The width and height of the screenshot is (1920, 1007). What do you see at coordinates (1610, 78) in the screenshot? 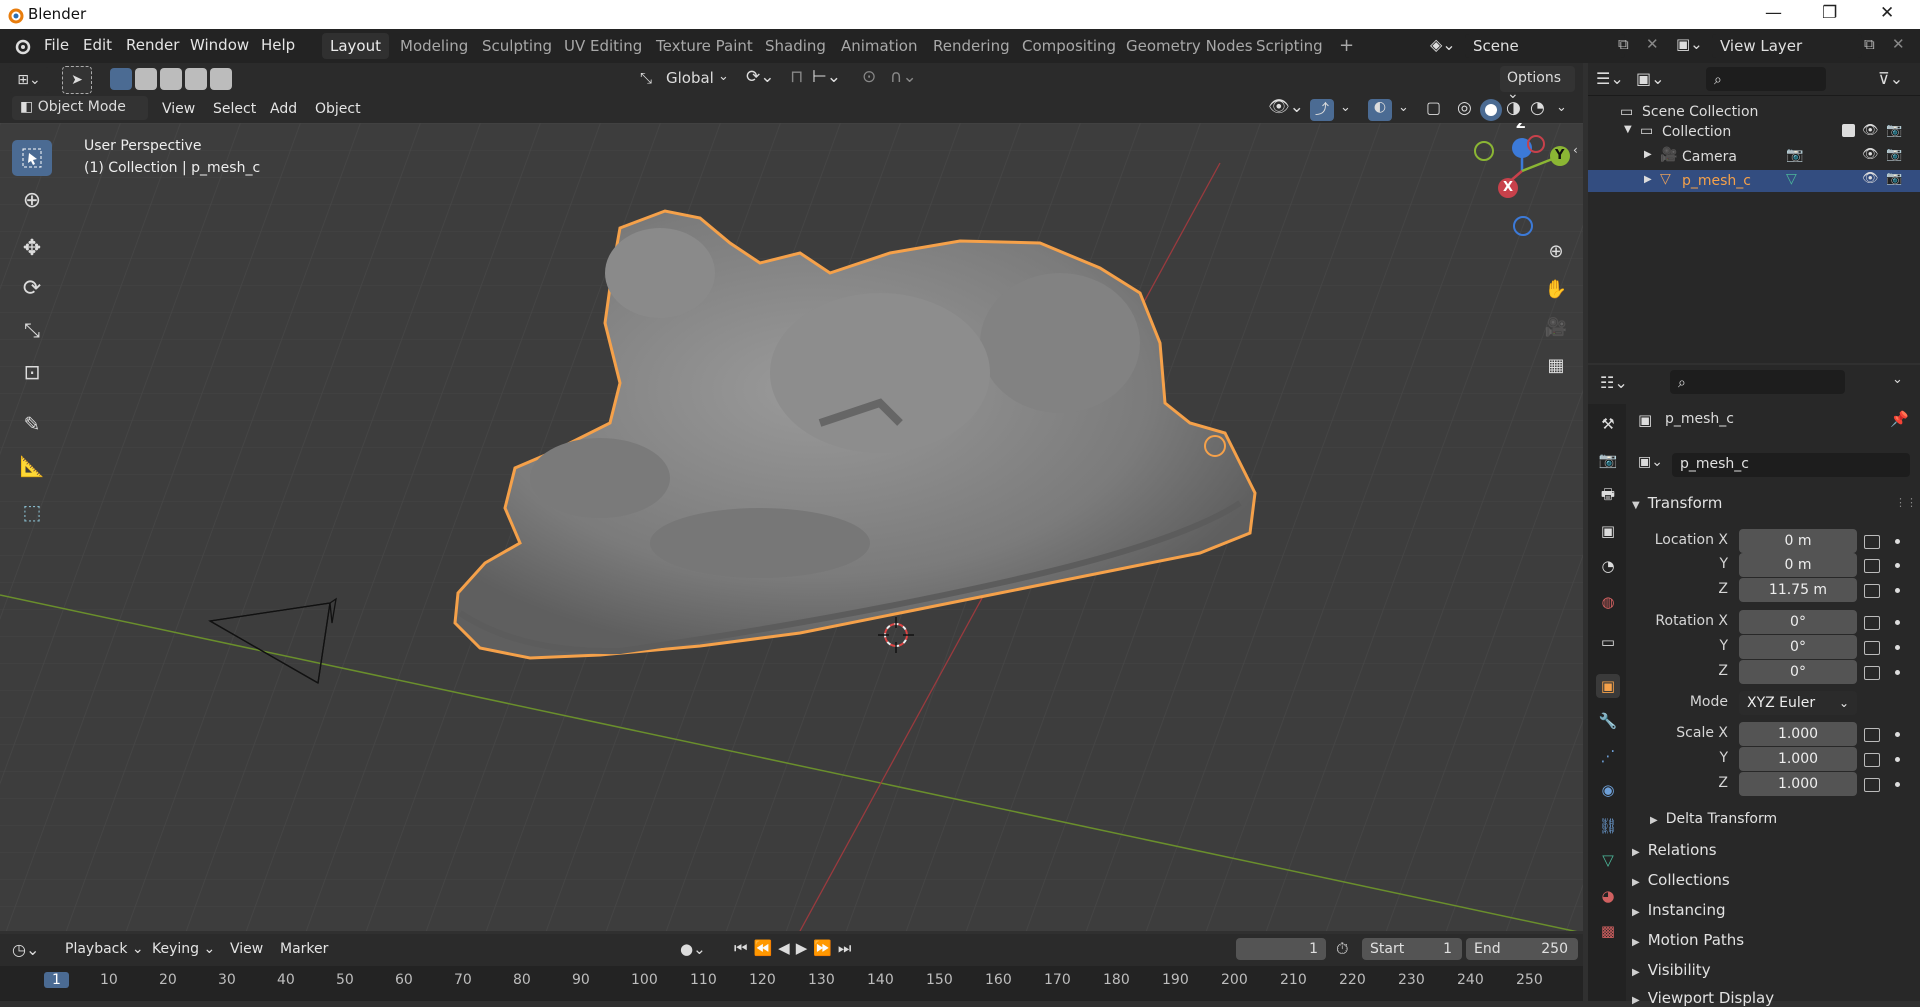
I see `outliner-editor-icon: ☰⌄` at bounding box center [1610, 78].